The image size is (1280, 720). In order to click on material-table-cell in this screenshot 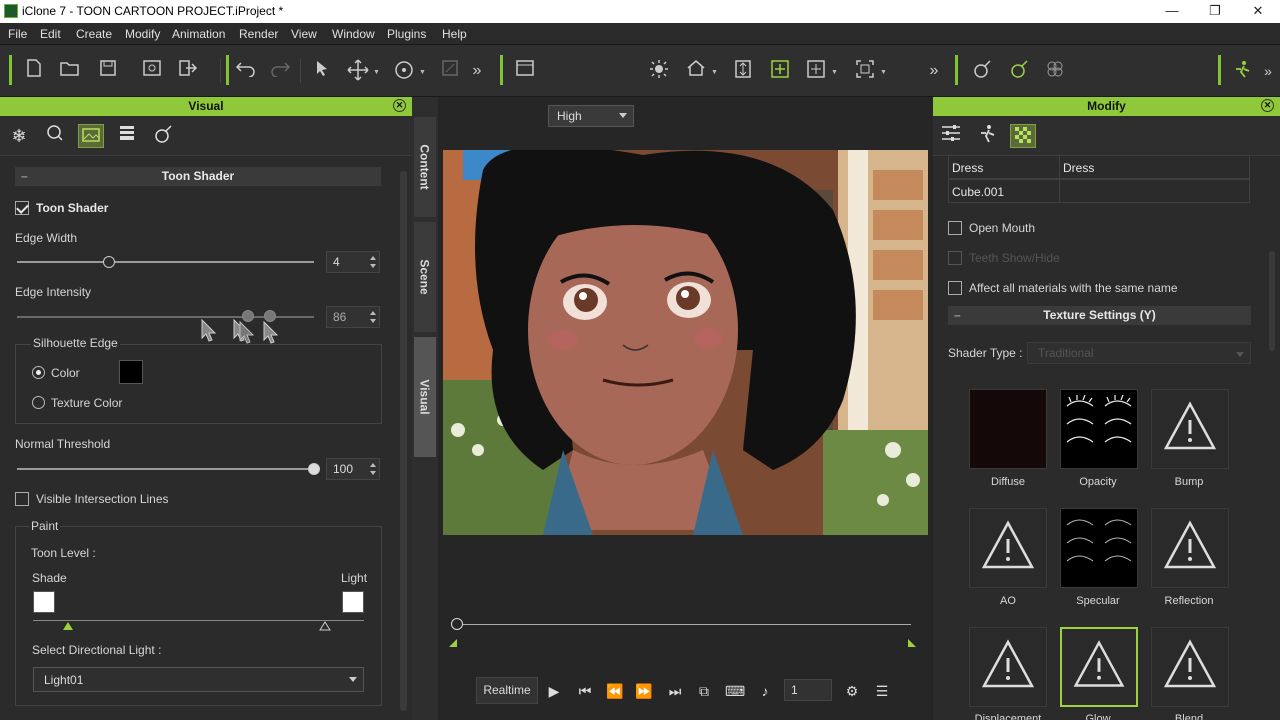, I will do `click(1154, 191)`.